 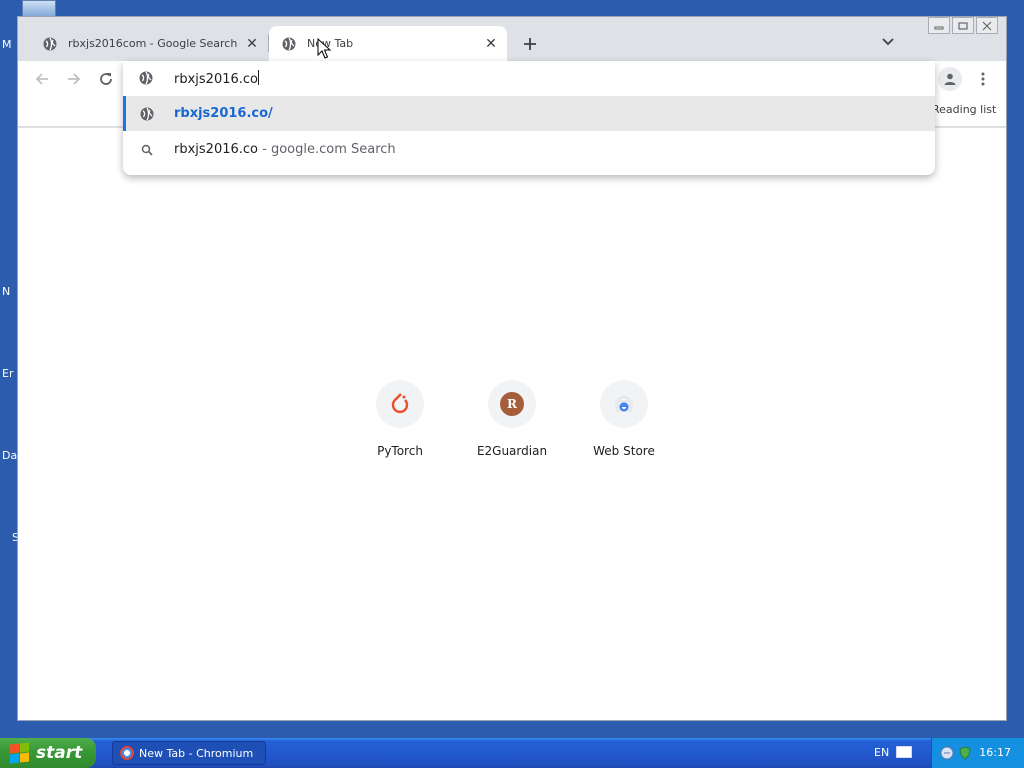 What do you see at coordinates (327, 149) in the screenshot?
I see `suggestion-suffix: - google.com Search` at bounding box center [327, 149].